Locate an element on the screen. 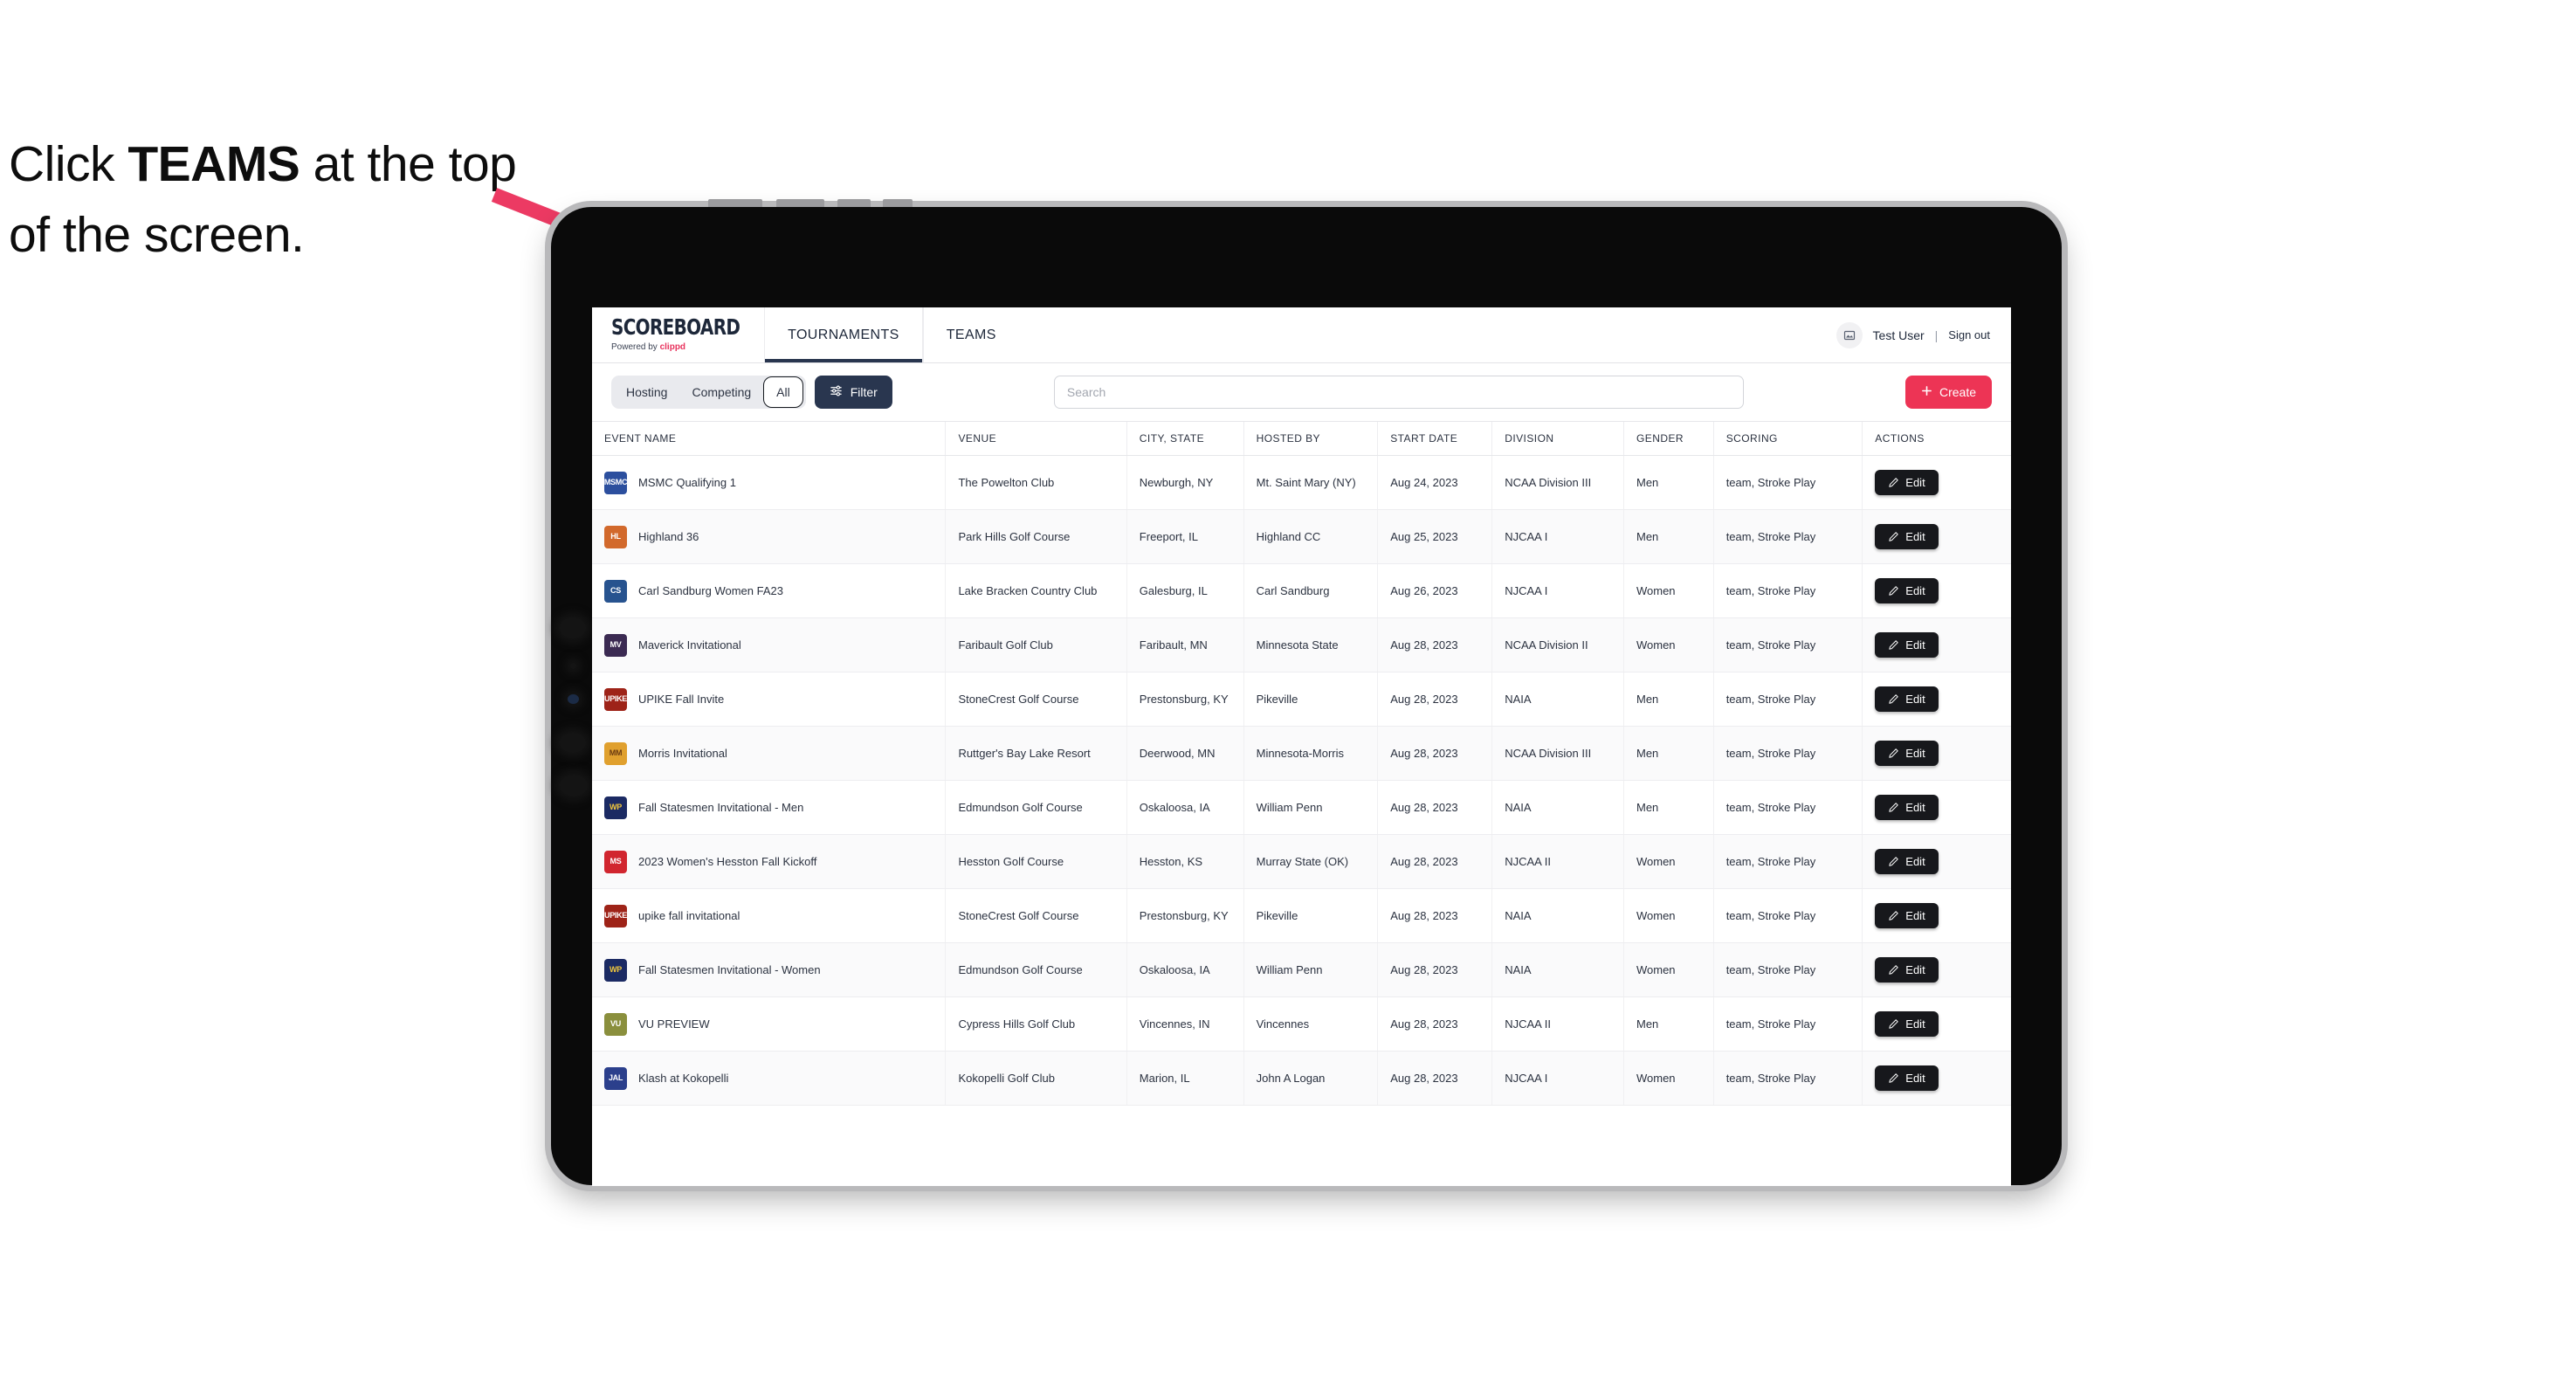  cell-venue: StoneCrest Golf Course is located at coordinates (1036, 915).